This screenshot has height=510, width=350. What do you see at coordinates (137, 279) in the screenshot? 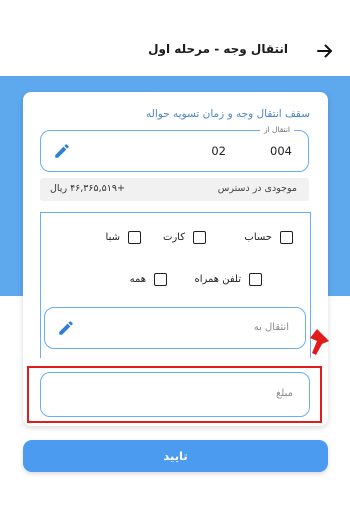
I see `option-label: همه` at bounding box center [137, 279].